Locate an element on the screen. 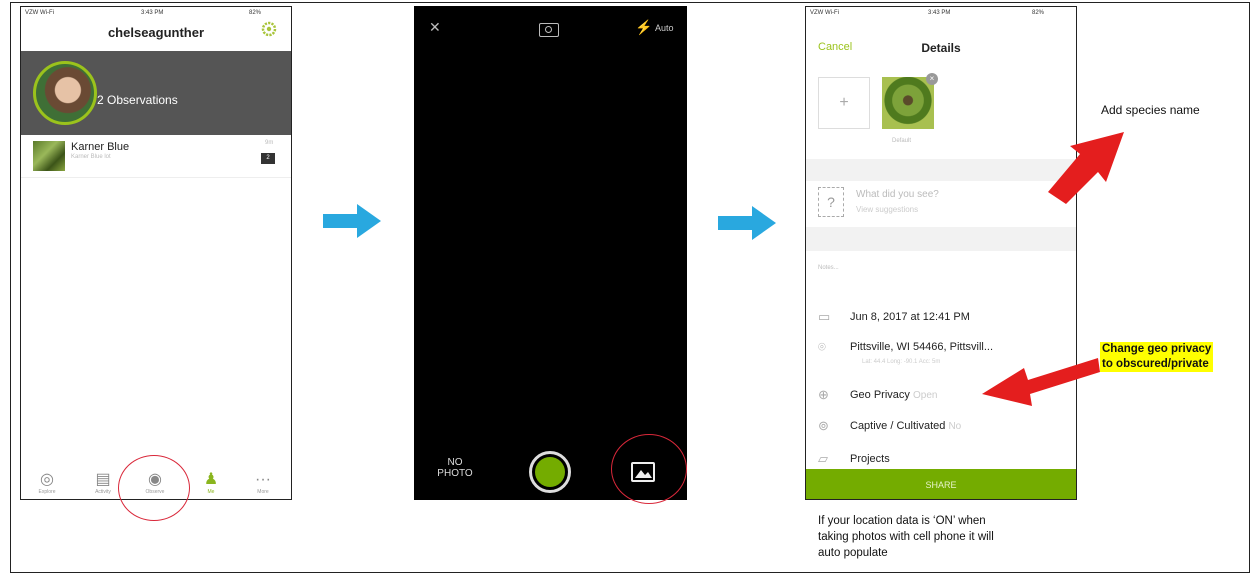 Image resolution: width=1255 pixels, height=575 pixels. observation-time: 9m is located at coordinates (269, 143).